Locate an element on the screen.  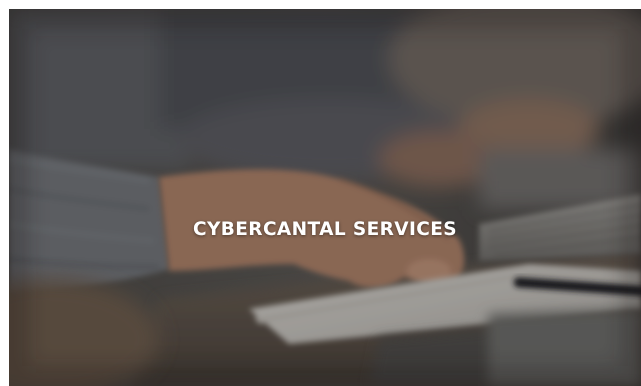
hero-title: CYBERCANTAL SERVICES is located at coordinates (324, 229).